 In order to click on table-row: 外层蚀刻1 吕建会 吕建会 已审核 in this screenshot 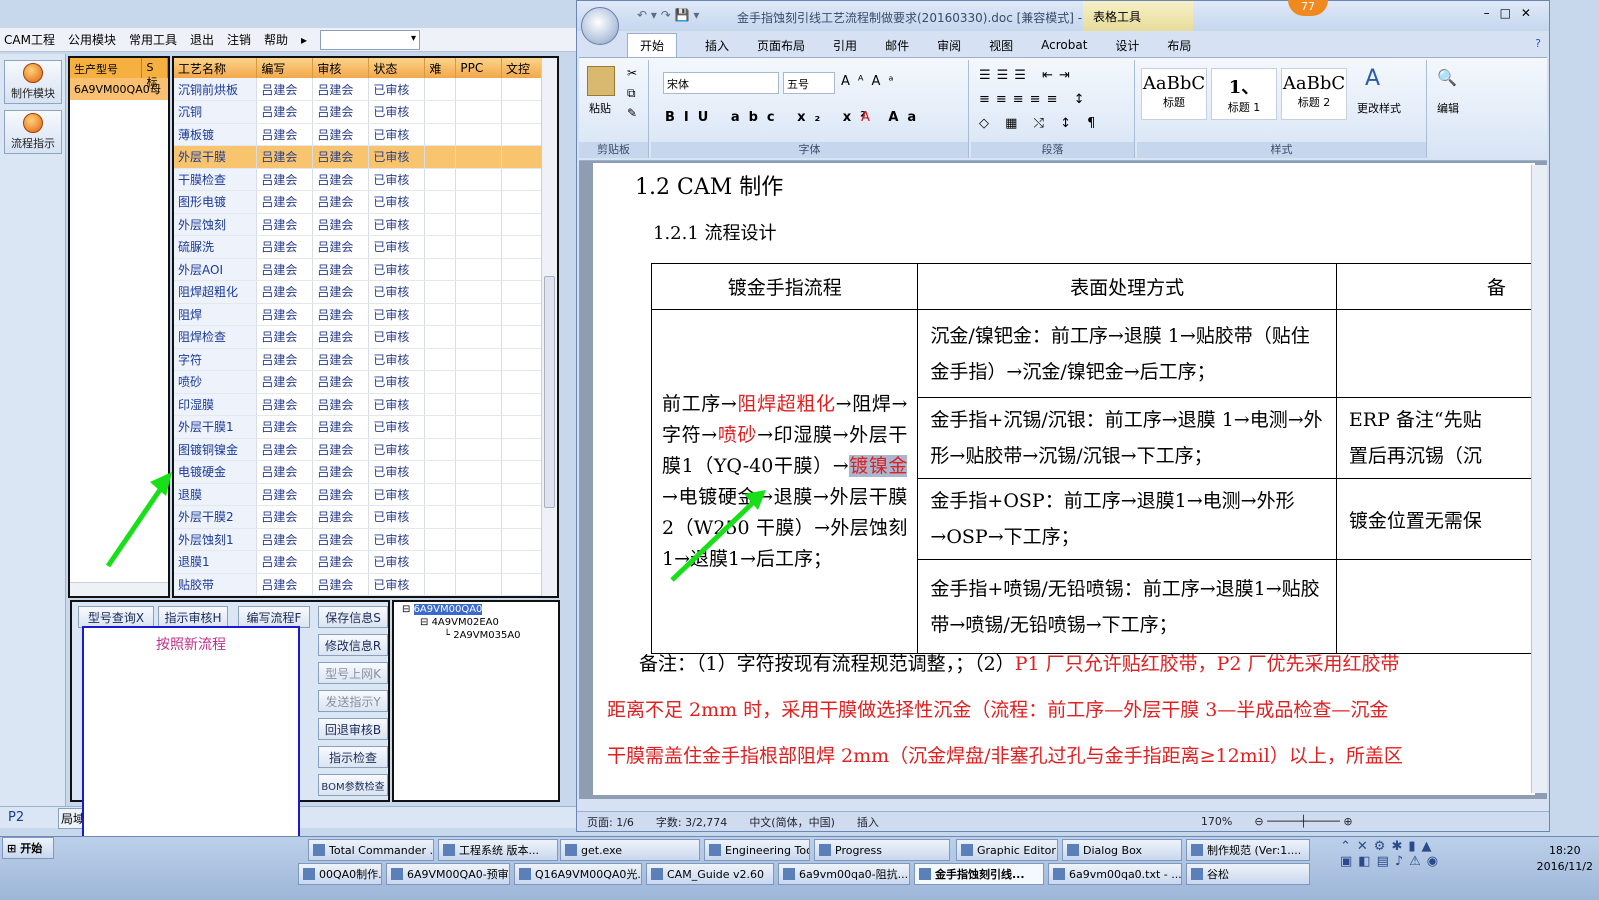, I will do `click(365, 539)`.